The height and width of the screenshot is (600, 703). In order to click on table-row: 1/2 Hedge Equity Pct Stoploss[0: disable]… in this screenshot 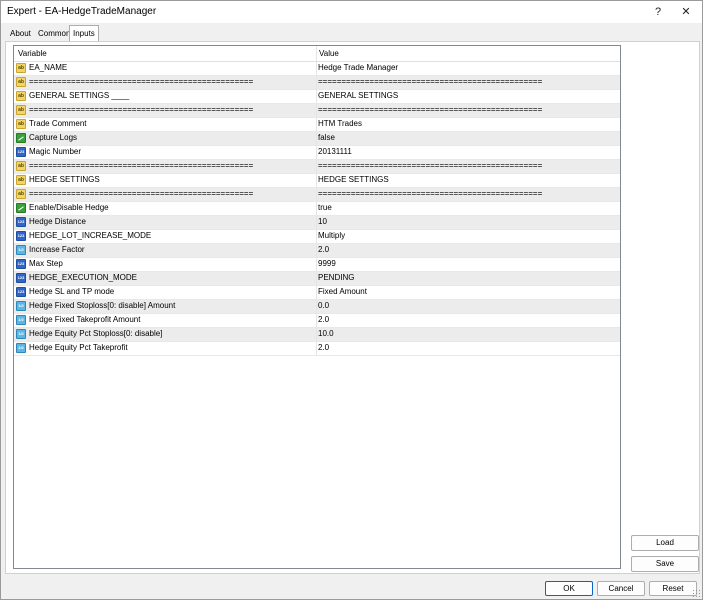, I will do `click(317, 335)`.